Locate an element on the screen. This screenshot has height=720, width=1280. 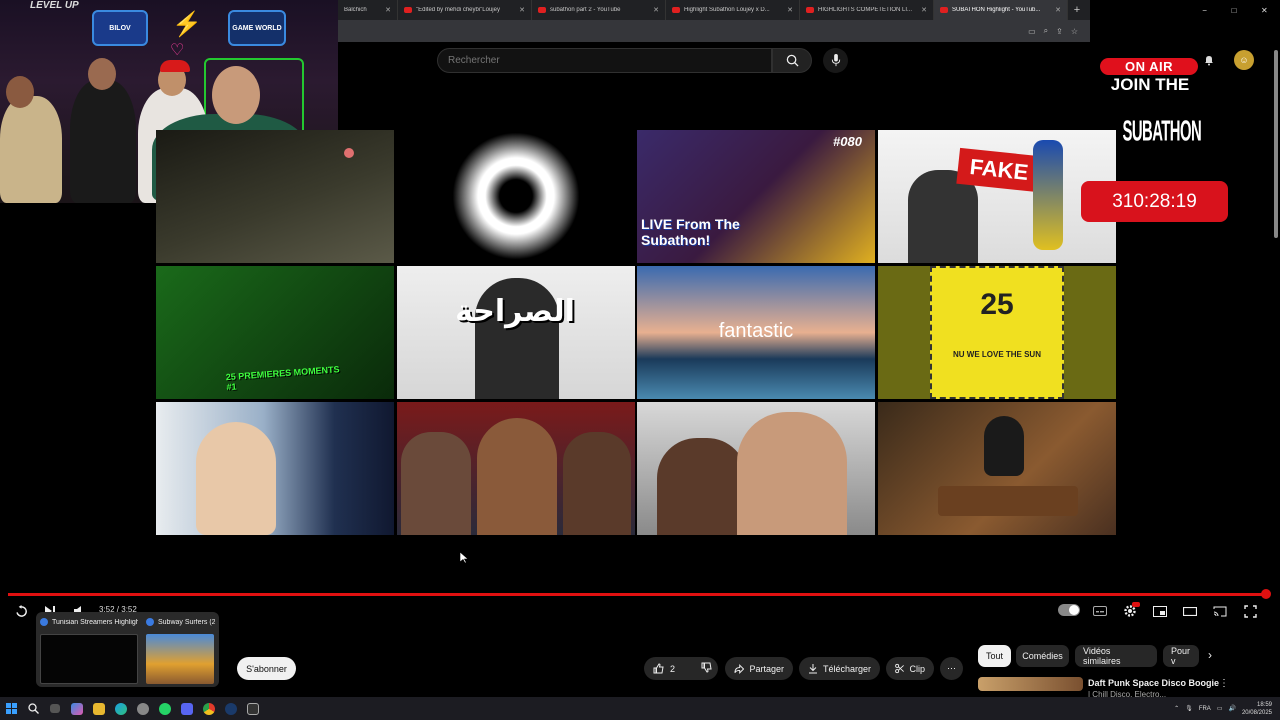
video-progress-bar is located at coordinates (637, 594).